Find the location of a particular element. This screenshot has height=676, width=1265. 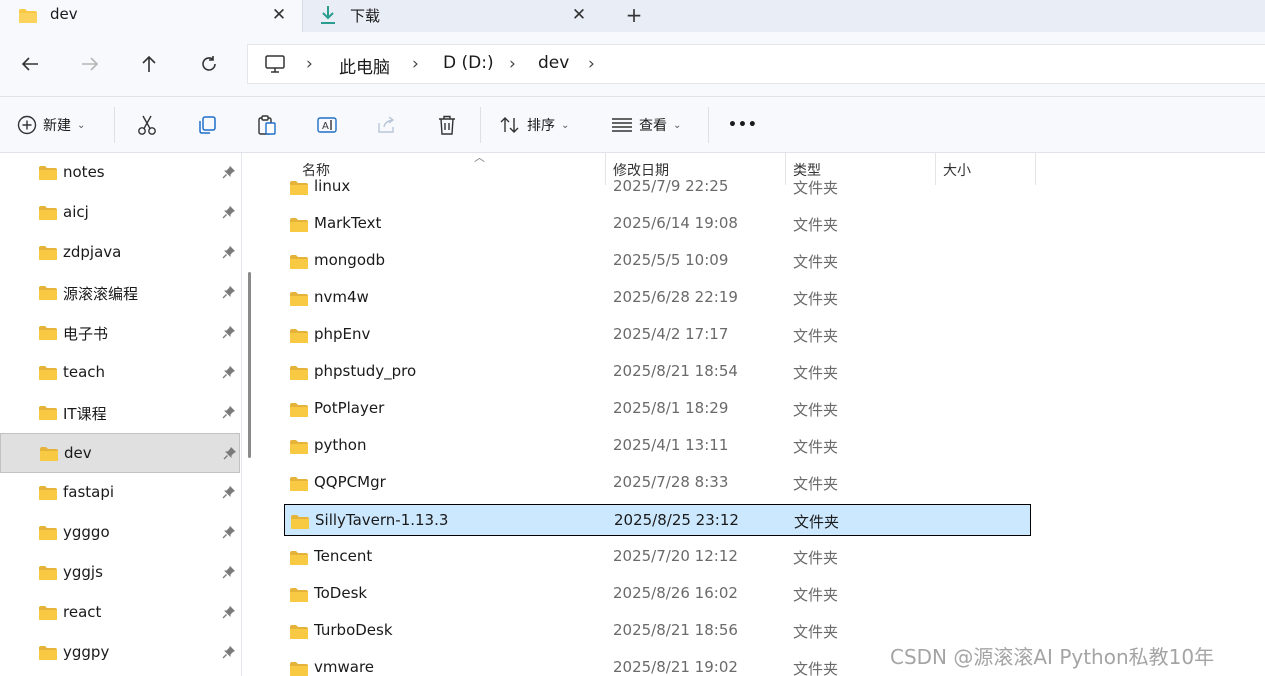

file-name: phpEnv is located at coordinates (342, 334).